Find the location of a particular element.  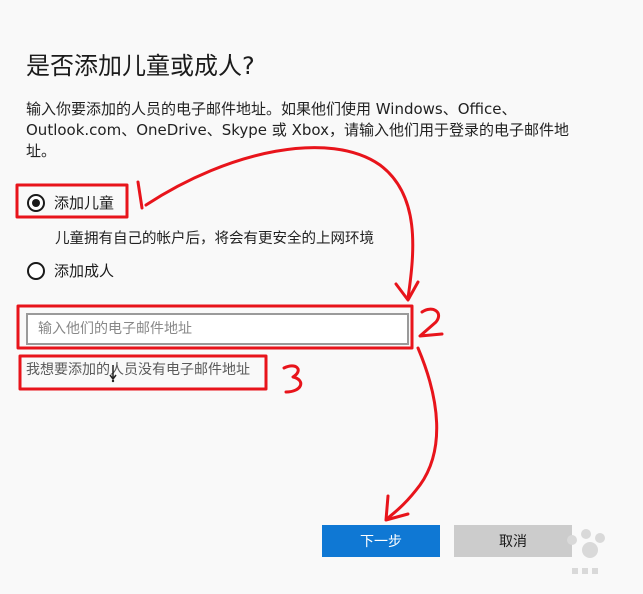

add-child-label: 添加儿童 is located at coordinates (84, 203).